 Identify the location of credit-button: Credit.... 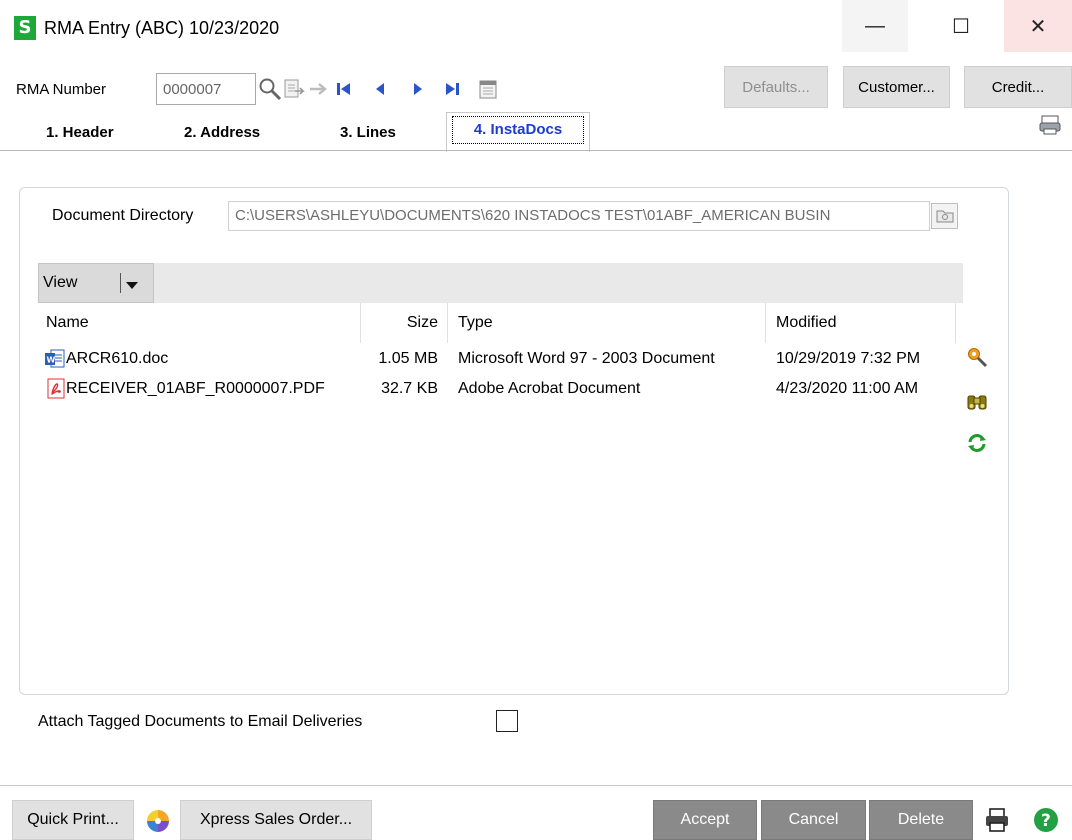
(1018, 87).